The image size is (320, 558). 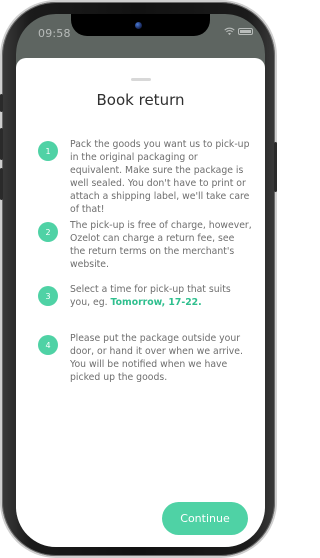 I want to click on step-number-badge: 2, so click(x=48, y=232).